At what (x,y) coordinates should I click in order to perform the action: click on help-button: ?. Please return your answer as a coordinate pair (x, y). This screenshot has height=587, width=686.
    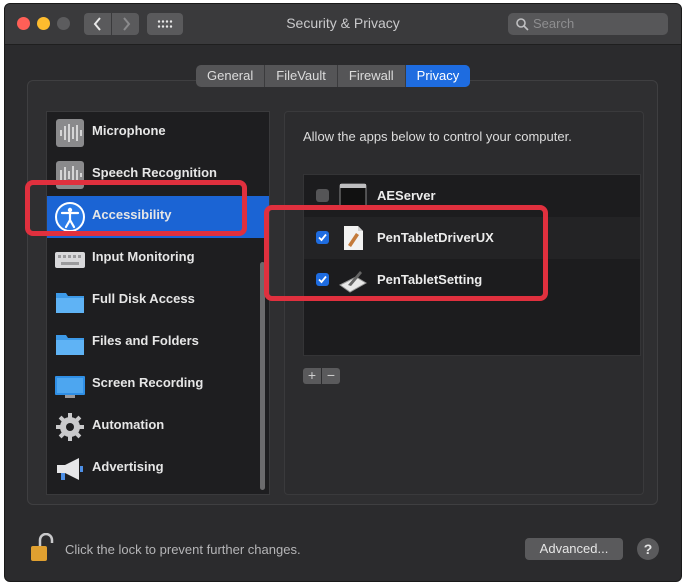
    Looking at the image, I should click on (648, 549).